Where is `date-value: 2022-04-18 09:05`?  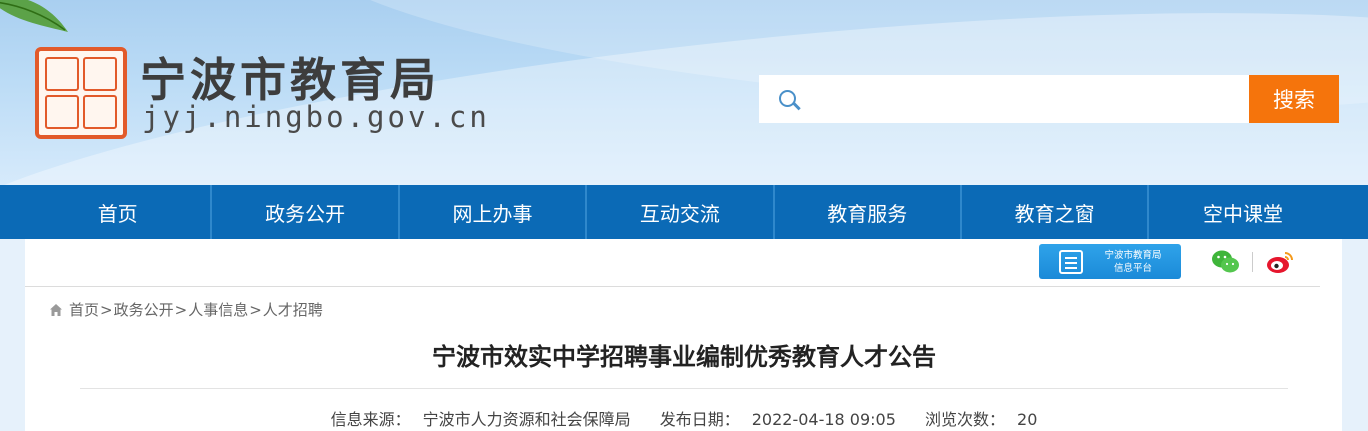
date-value: 2022-04-18 09:05 is located at coordinates (823, 419).